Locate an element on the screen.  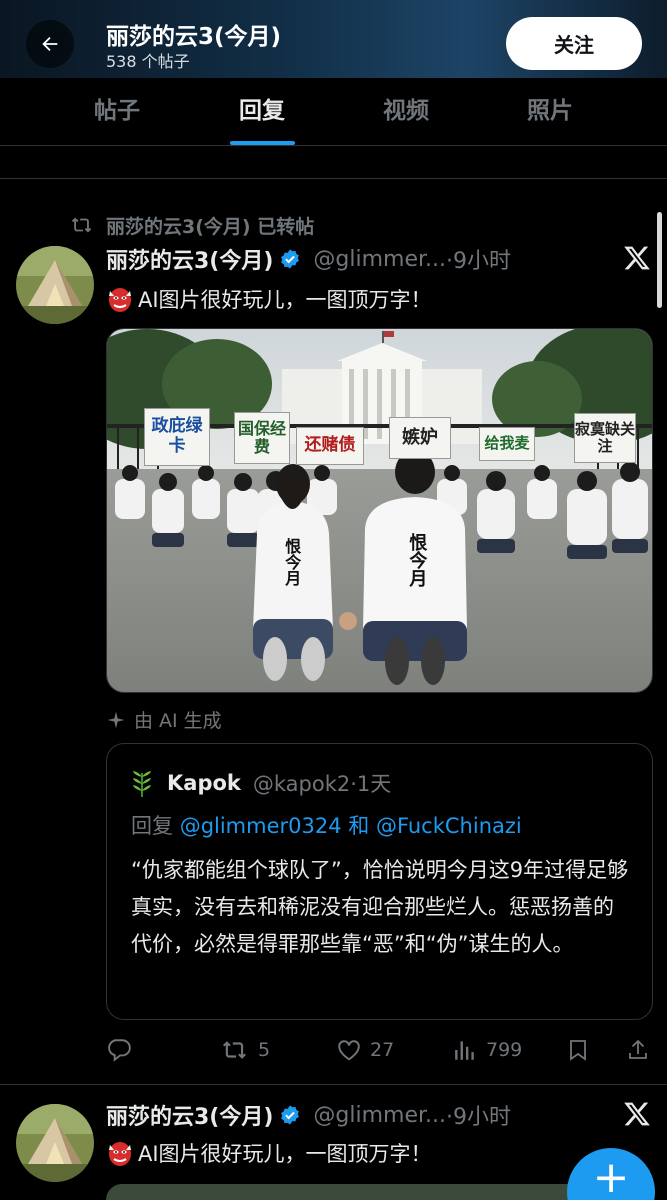
quote-header: Kapok @kapok2·1天 is located at coordinates (261, 783).